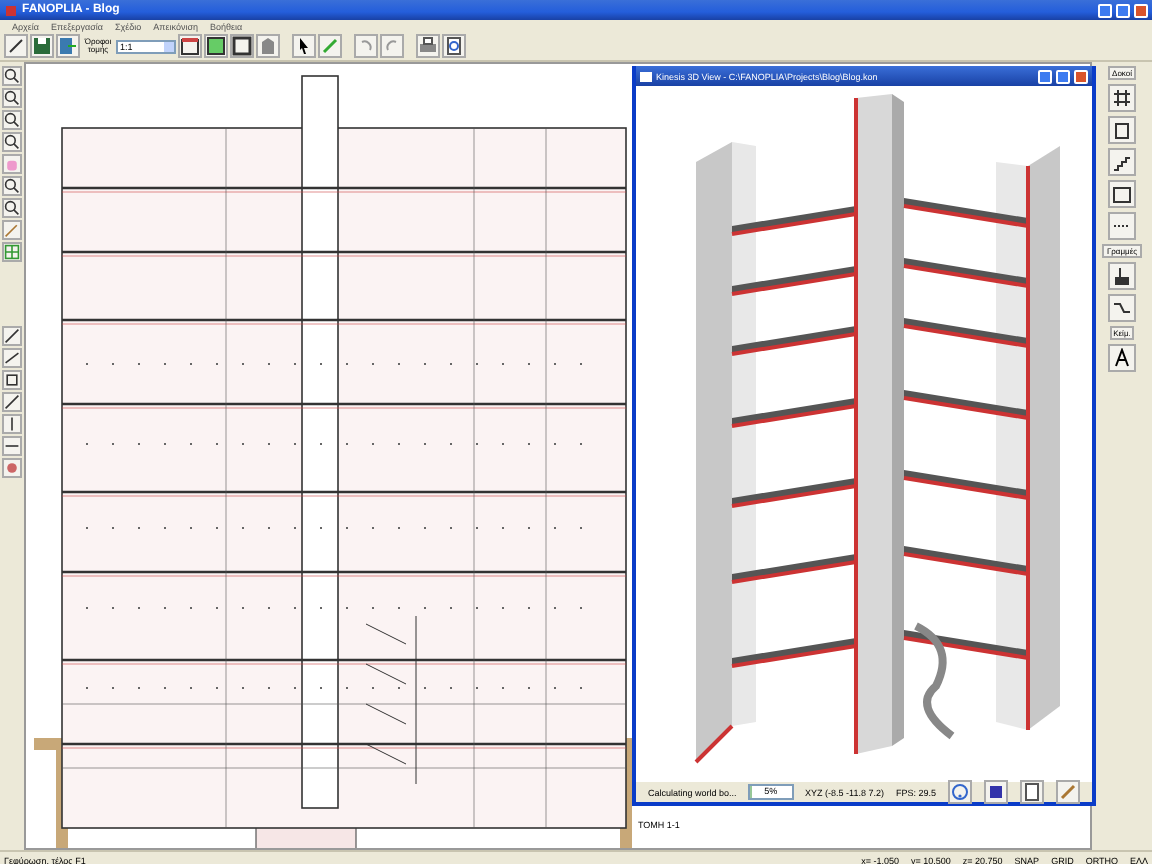 This screenshot has height=864, width=1152. What do you see at coordinates (12, 252) in the screenshot?
I see `grid-icon` at bounding box center [12, 252].